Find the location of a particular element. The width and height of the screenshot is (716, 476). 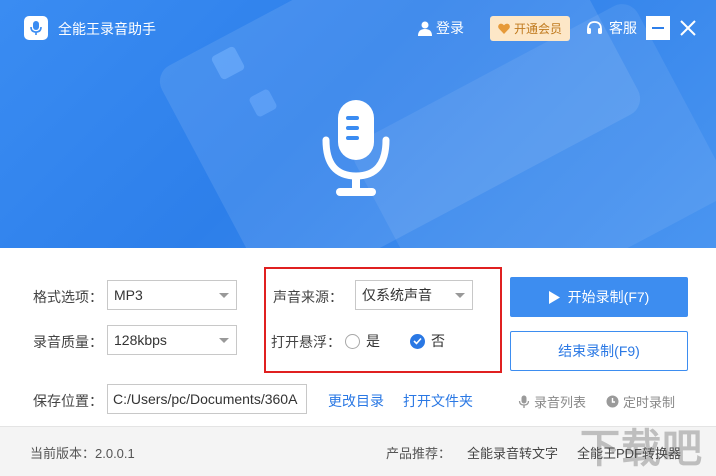

source-label: 声音来源： is located at coordinates (308, 297).